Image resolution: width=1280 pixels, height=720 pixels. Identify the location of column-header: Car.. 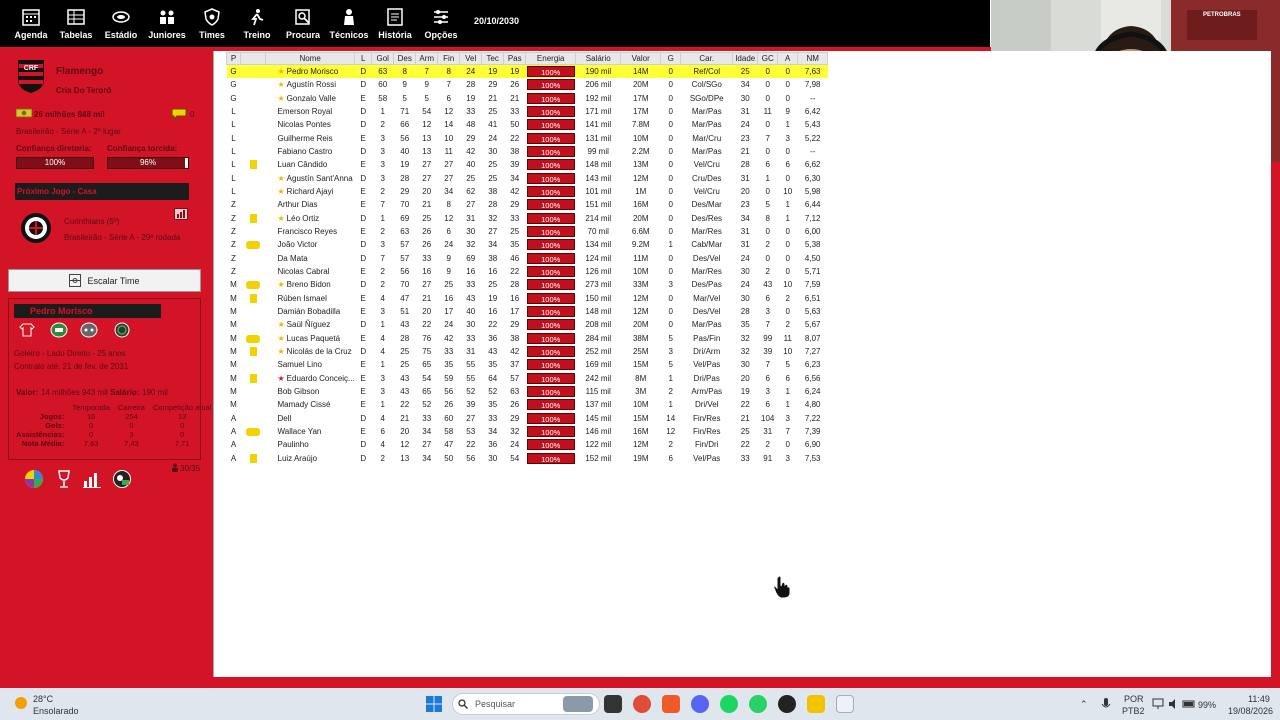
(707, 58).